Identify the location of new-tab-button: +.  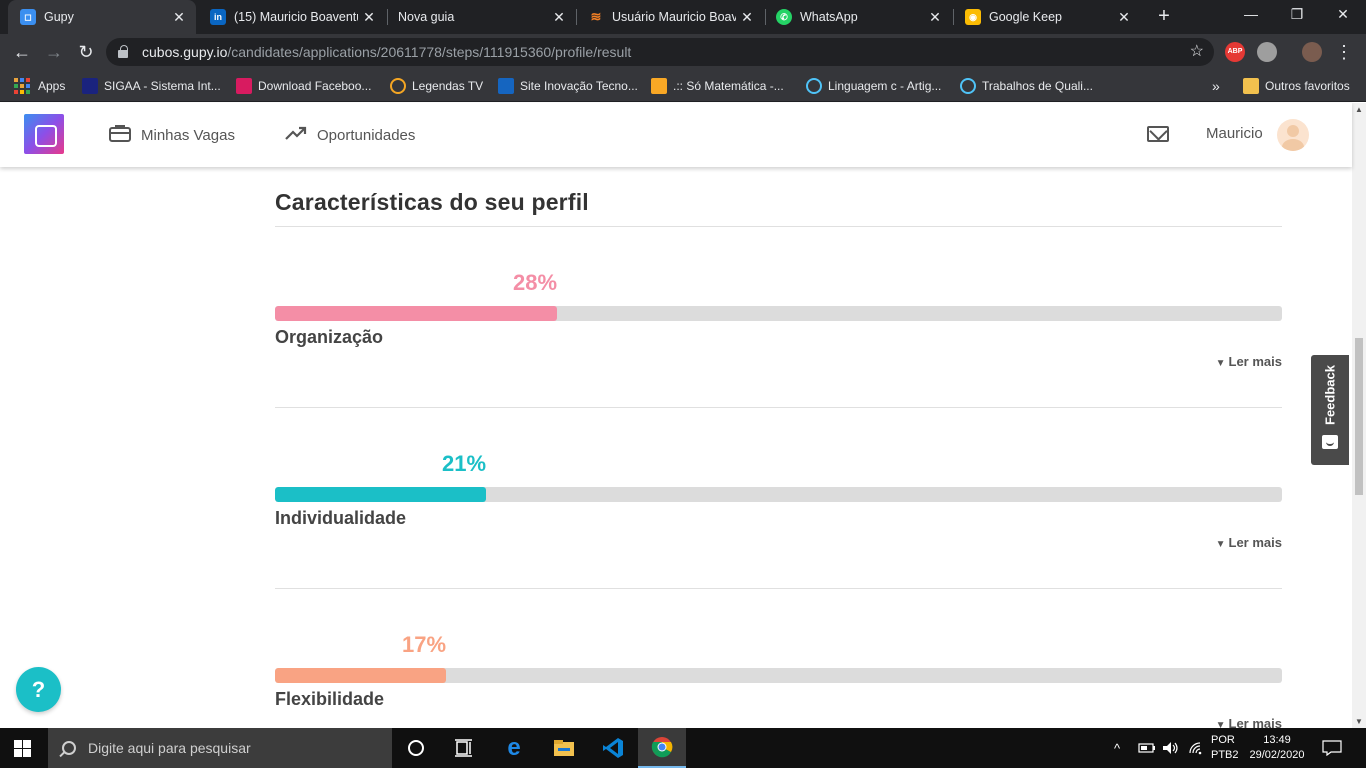
(1164, 17).